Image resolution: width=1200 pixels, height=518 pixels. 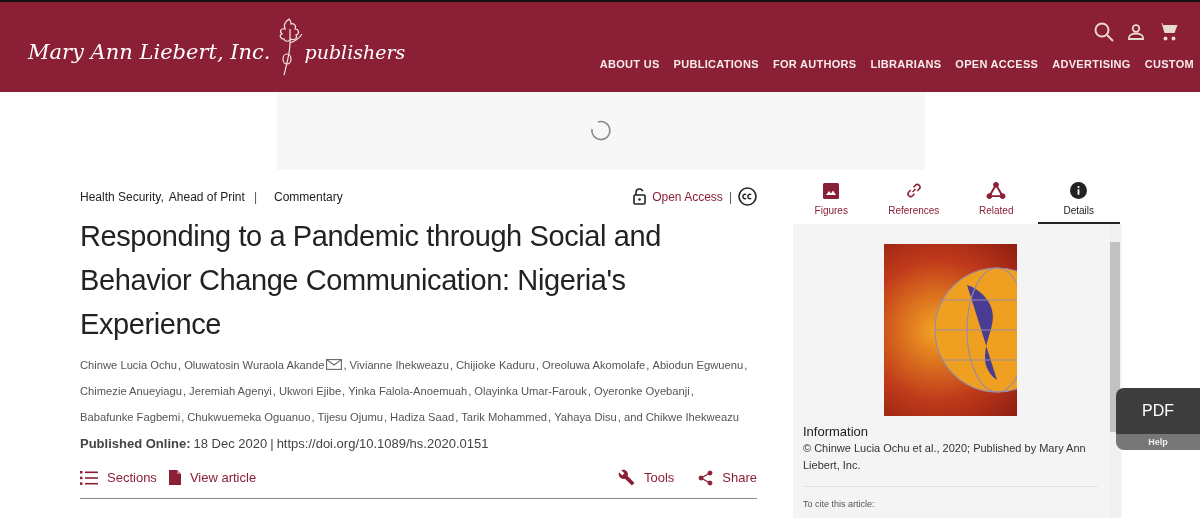 What do you see at coordinates (422, 417) in the screenshot?
I see `author-link: Hadiza Saad` at bounding box center [422, 417].